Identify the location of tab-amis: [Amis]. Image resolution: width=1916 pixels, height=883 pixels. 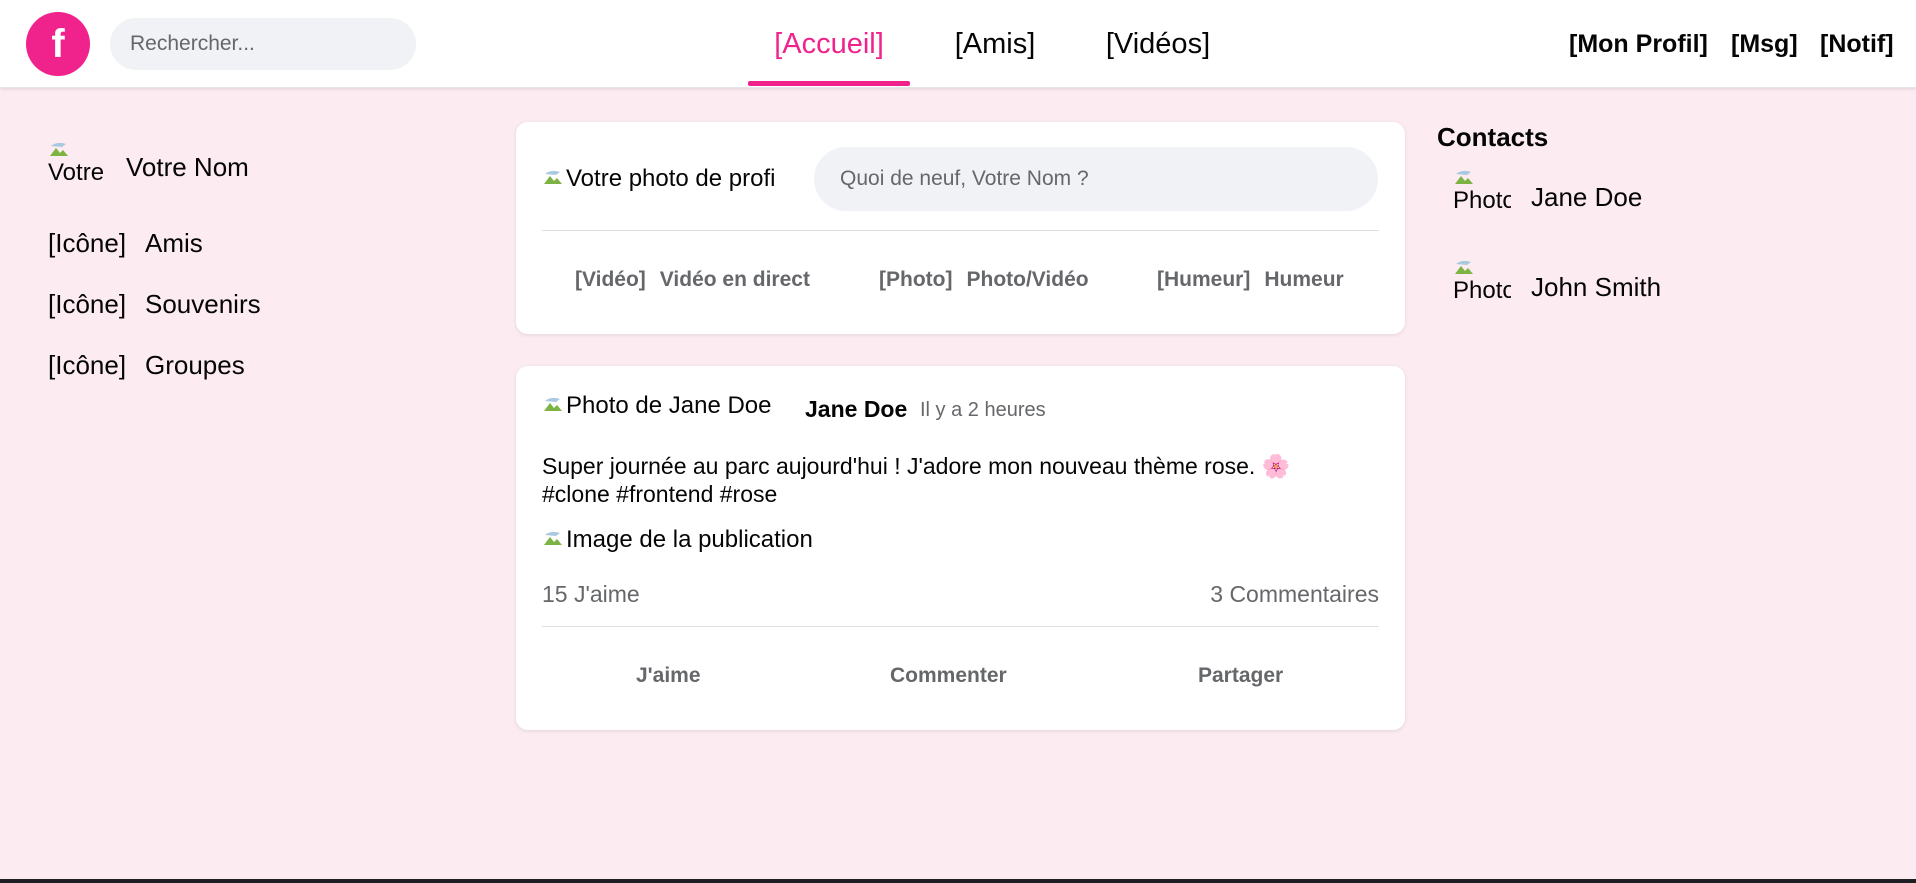
(995, 44).